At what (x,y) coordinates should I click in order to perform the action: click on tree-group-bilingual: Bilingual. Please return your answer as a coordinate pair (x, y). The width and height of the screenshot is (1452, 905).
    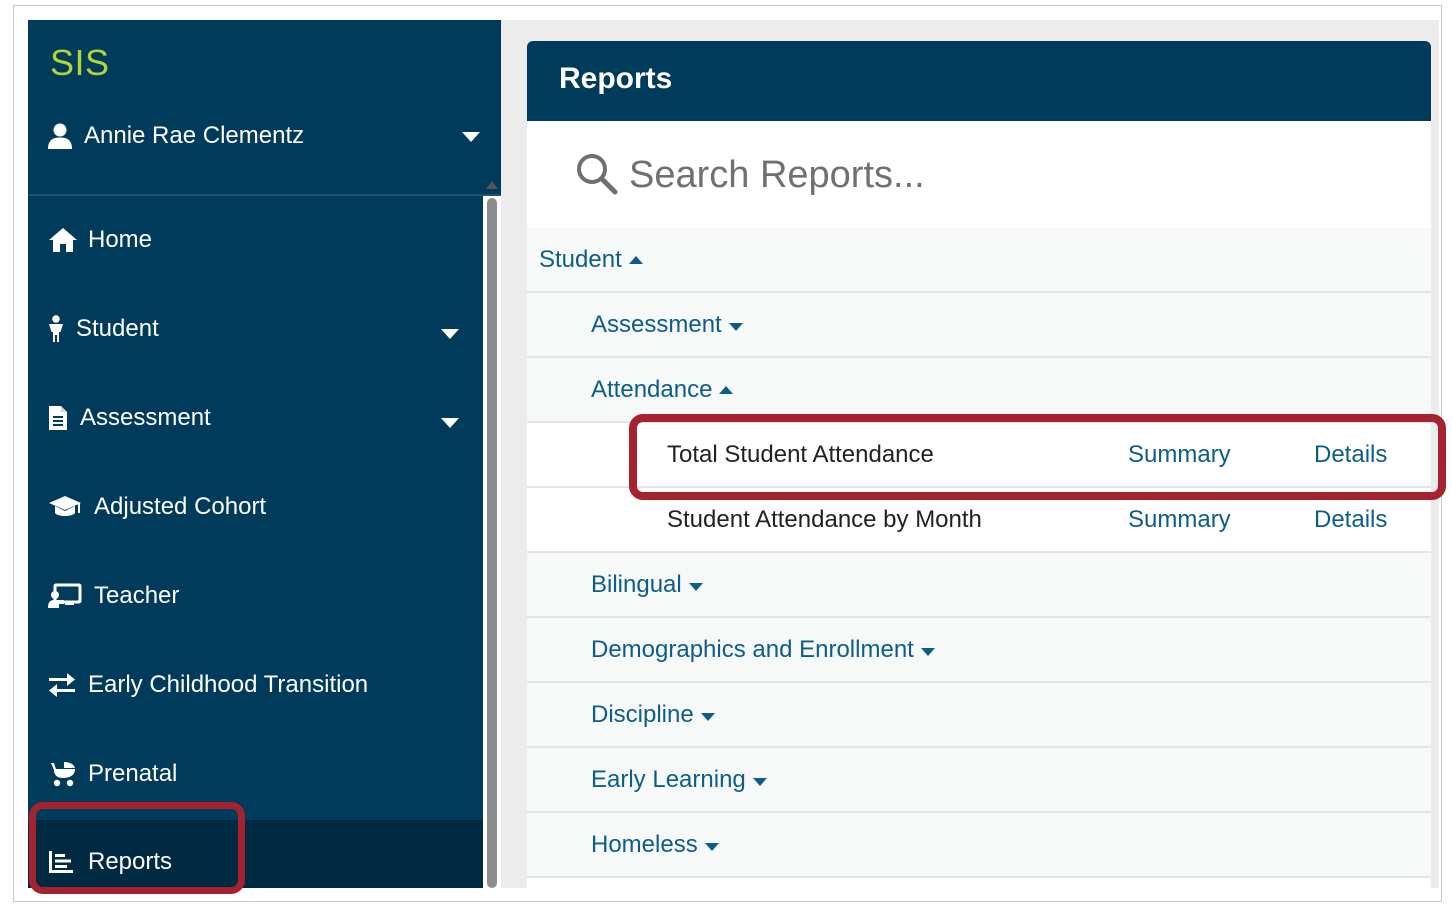
    Looking at the image, I should click on (979, 585).